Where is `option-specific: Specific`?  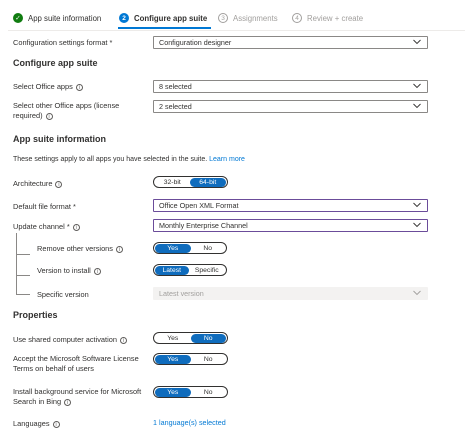
option-specific: Specific is located at coordinates (207, 270).